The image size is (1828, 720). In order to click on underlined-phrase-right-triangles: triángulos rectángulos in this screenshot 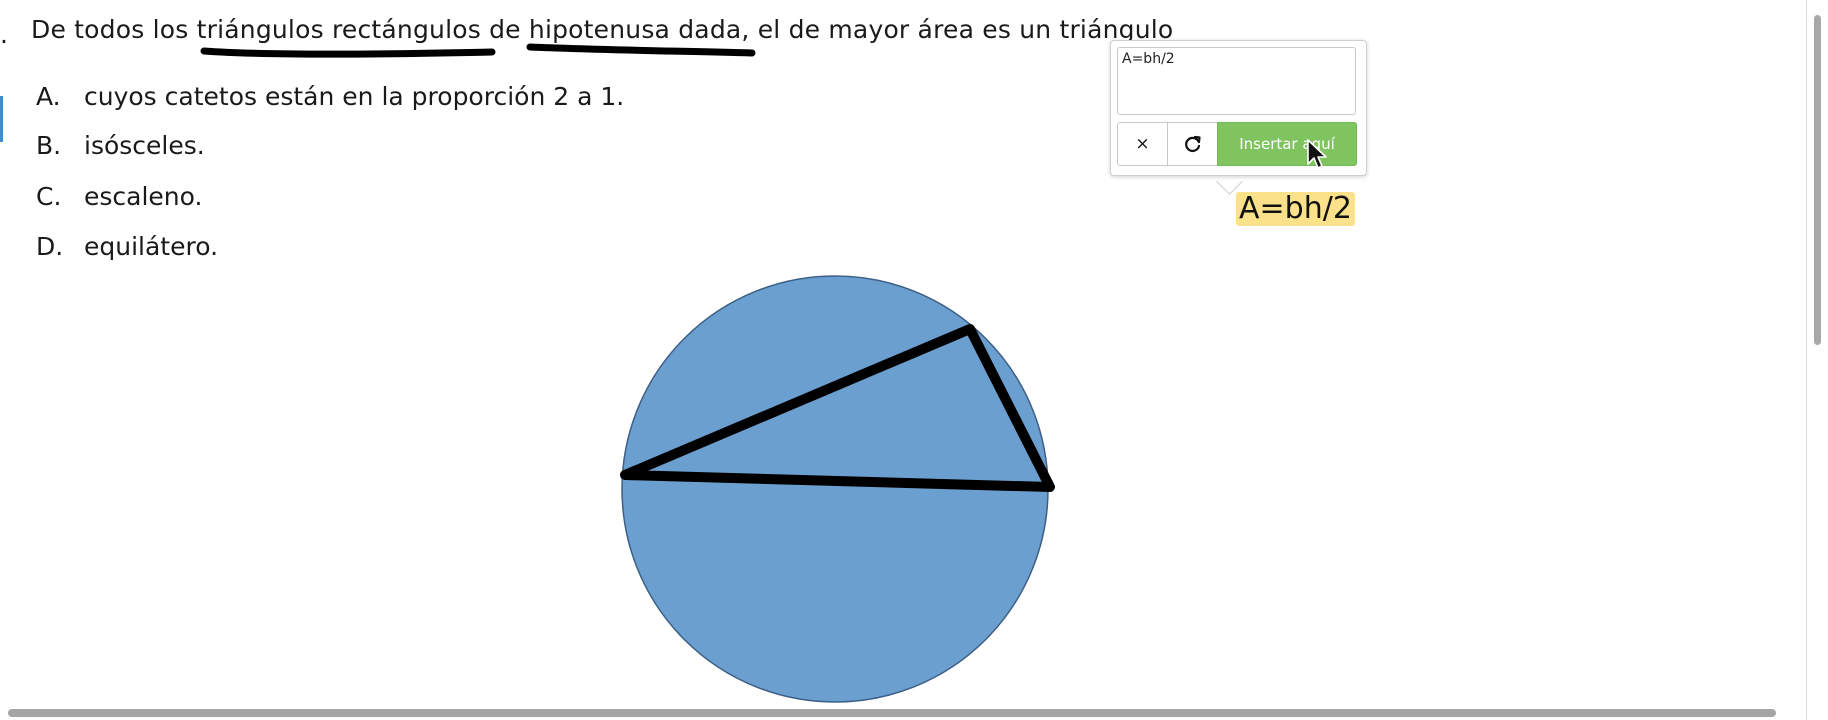, I will do `click(338, 29)`.